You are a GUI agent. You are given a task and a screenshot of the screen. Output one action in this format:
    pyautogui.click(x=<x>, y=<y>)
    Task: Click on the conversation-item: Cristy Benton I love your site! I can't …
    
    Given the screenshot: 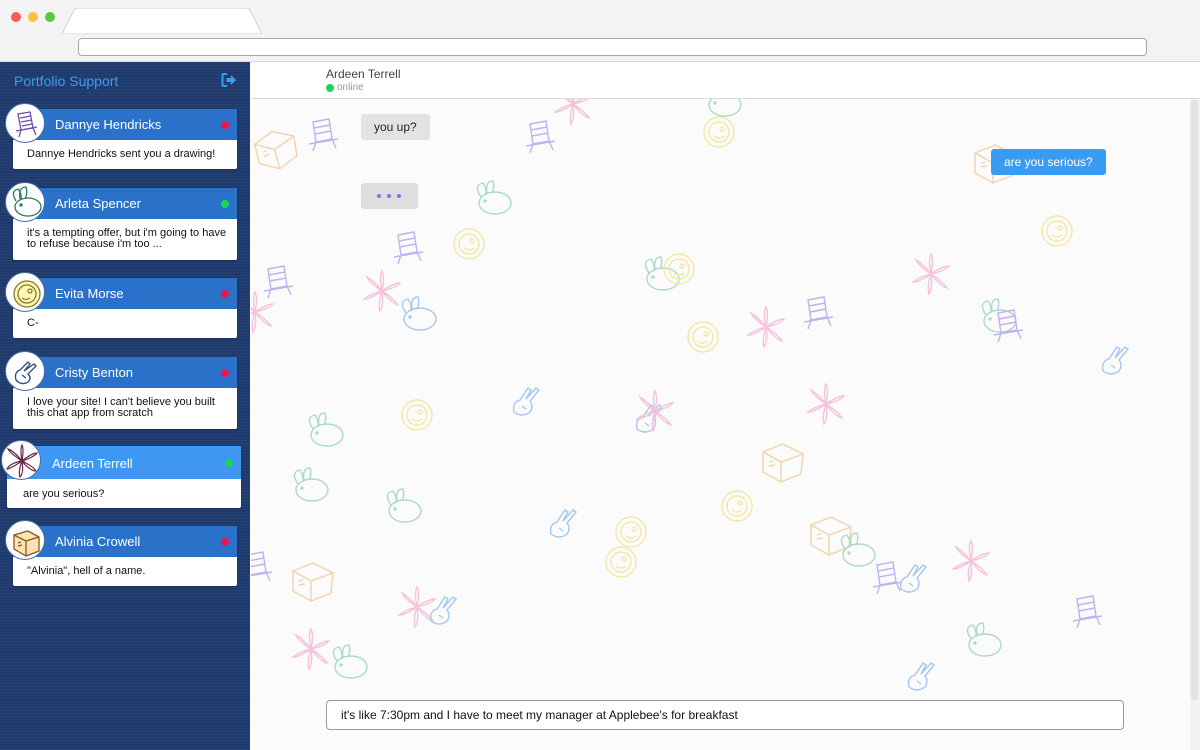 What is the action you would take?
    pyautogui.click(x=121, y=390)
    